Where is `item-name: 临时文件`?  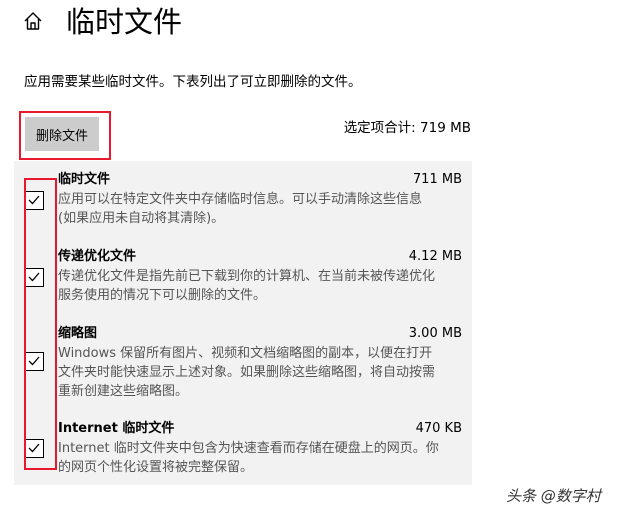
item-name: 临时文件 is located at coordinates (84, 179).